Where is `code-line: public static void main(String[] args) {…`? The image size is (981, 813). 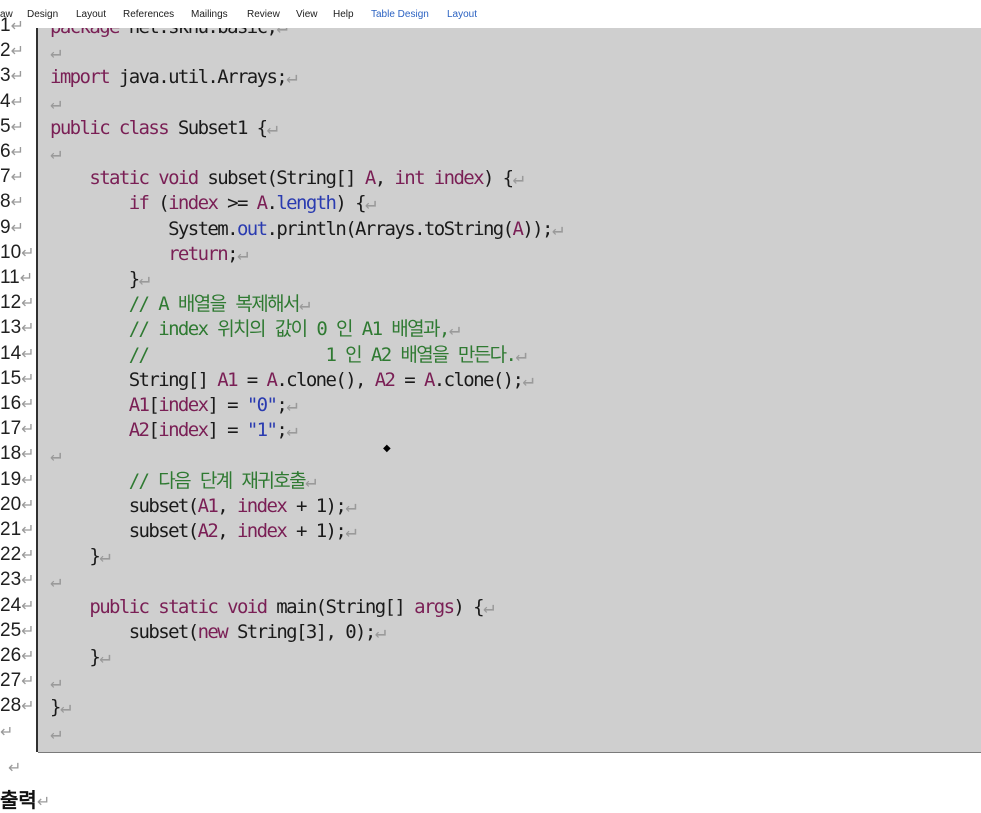
code-line: public static void main(String[] args) {… is located at coordinates (272, 607).